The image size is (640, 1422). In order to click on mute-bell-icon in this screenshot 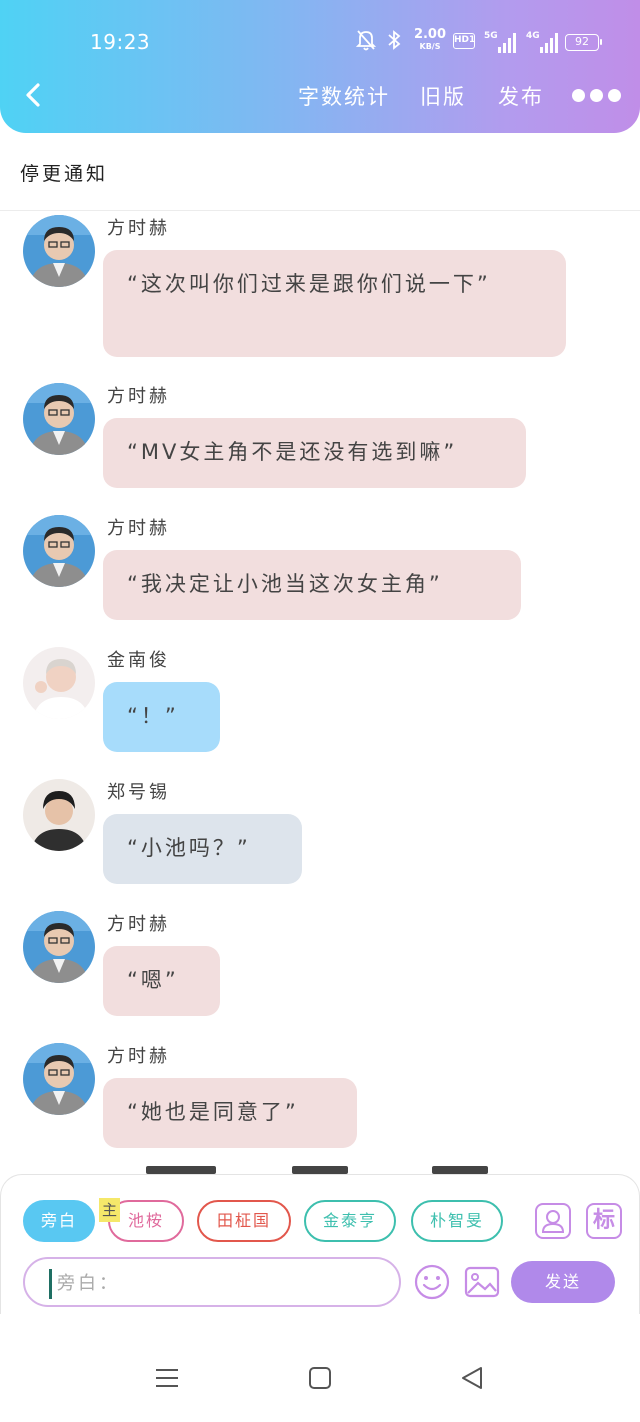, I will do `click(366, 42)`.